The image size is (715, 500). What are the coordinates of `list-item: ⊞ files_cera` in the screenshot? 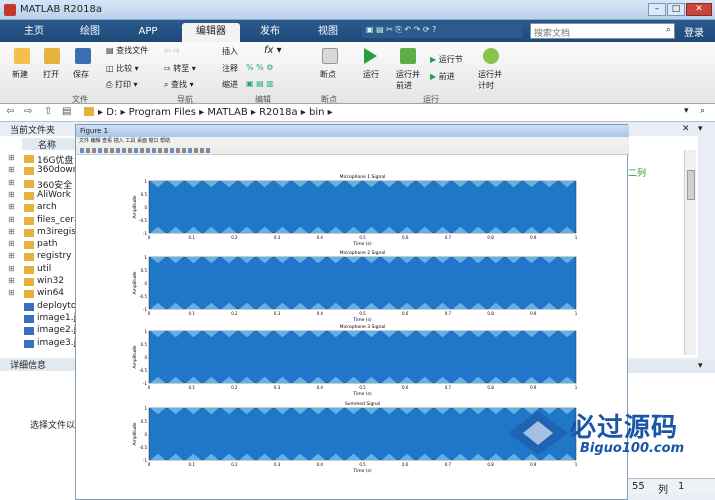 It's located at (40, 221).